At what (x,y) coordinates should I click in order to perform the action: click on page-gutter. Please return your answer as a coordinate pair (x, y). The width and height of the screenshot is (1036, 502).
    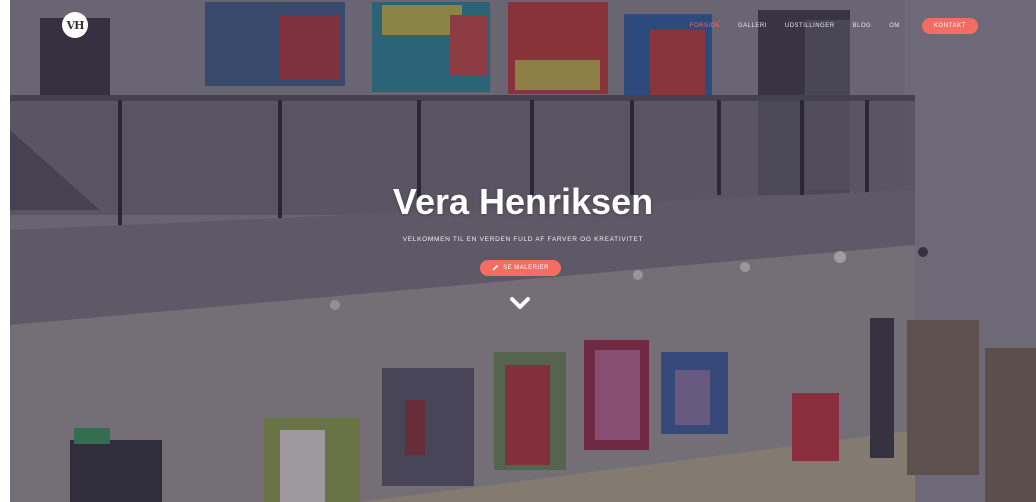
    Looking at the image, I should click on (5, 251).